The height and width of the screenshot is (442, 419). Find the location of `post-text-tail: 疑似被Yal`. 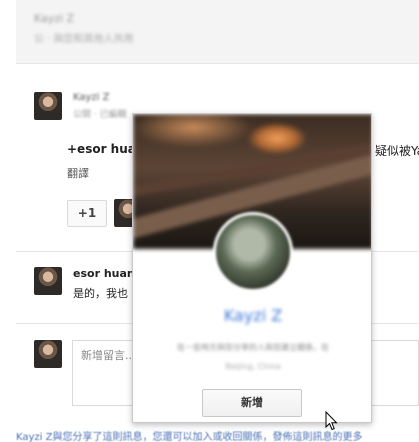

post-text-tail: 疑似被Yal is located at coordinates (397, 151).